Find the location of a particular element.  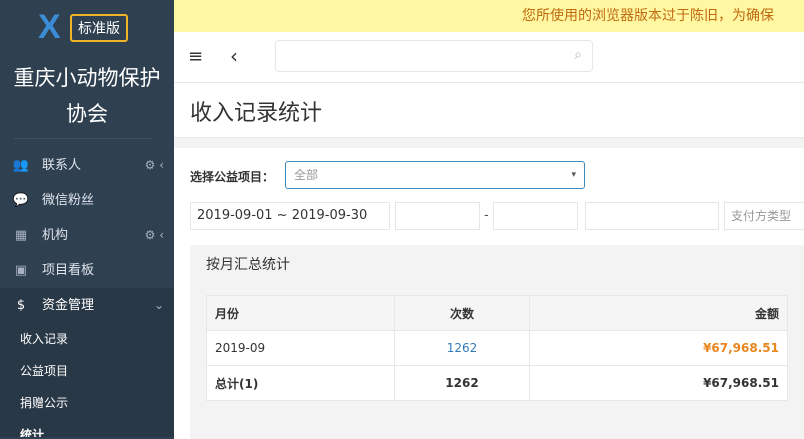

submenu-statistics: 统计 is located at coordinates (87, 428).